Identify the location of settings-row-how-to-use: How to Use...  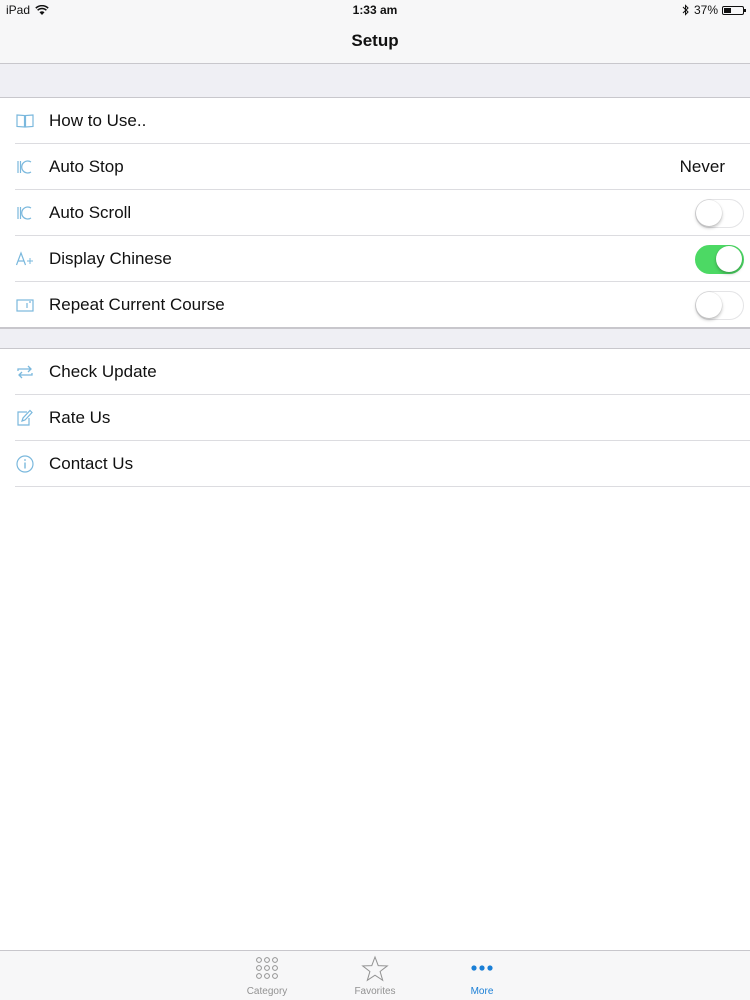
(375, 121).